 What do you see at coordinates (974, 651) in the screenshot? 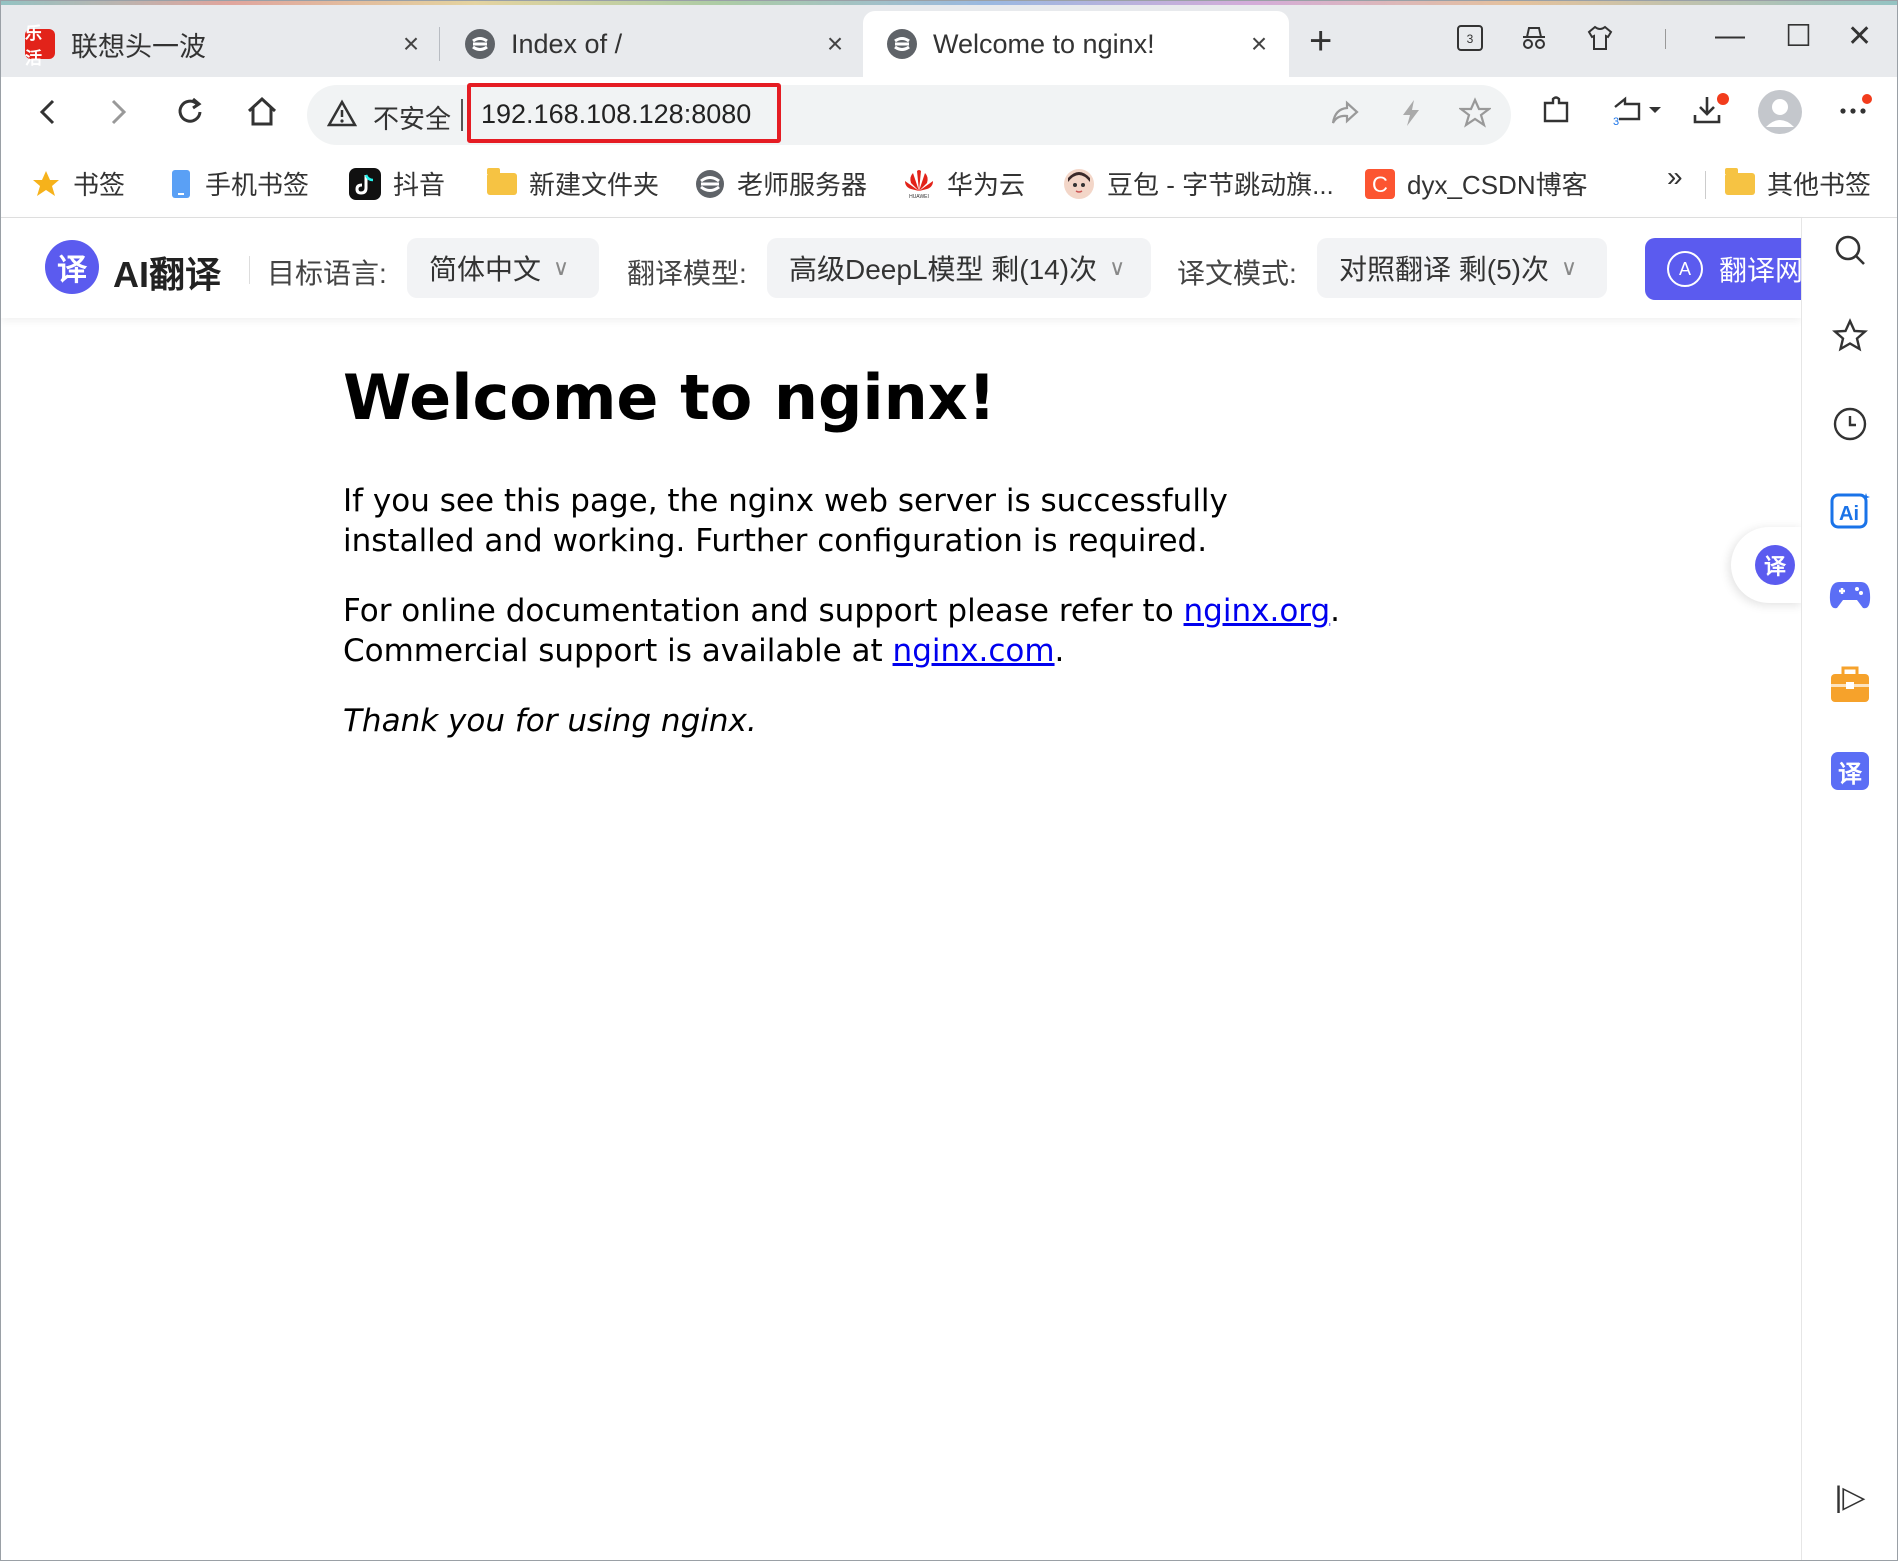
I see `nginx-com-link: nginx.com` at bounding box center [974, 651].